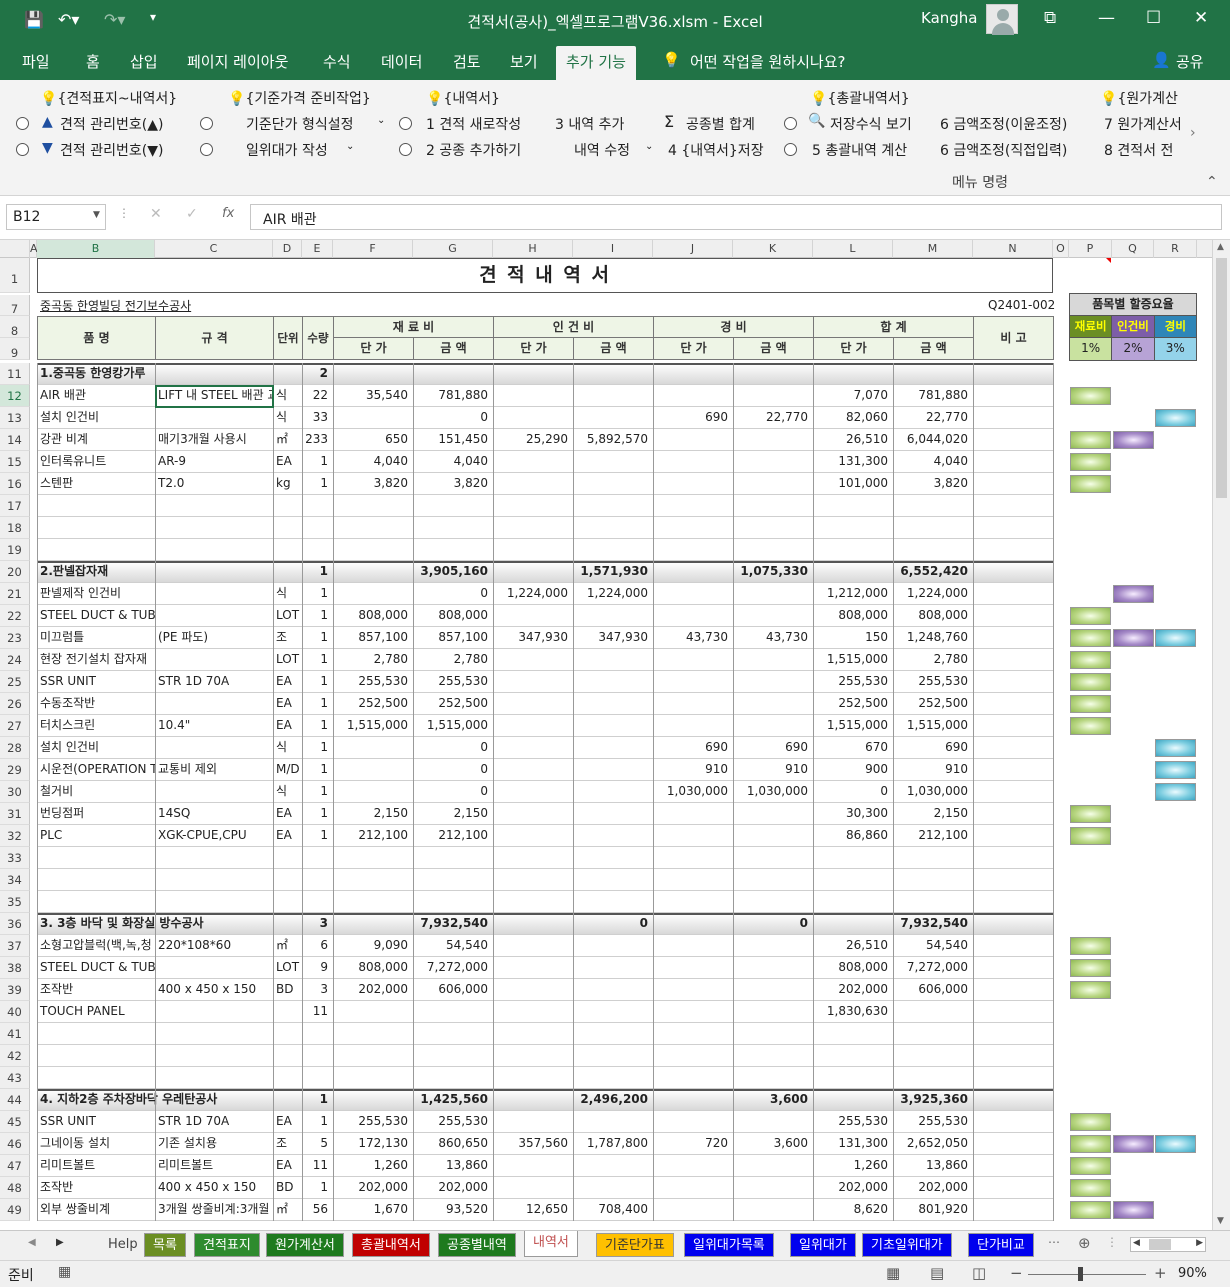  What do you see at coordinates (613, 572) in the screenshot?
I see `section-cell-i: 1,571,930` at bounding box center [613, 572].